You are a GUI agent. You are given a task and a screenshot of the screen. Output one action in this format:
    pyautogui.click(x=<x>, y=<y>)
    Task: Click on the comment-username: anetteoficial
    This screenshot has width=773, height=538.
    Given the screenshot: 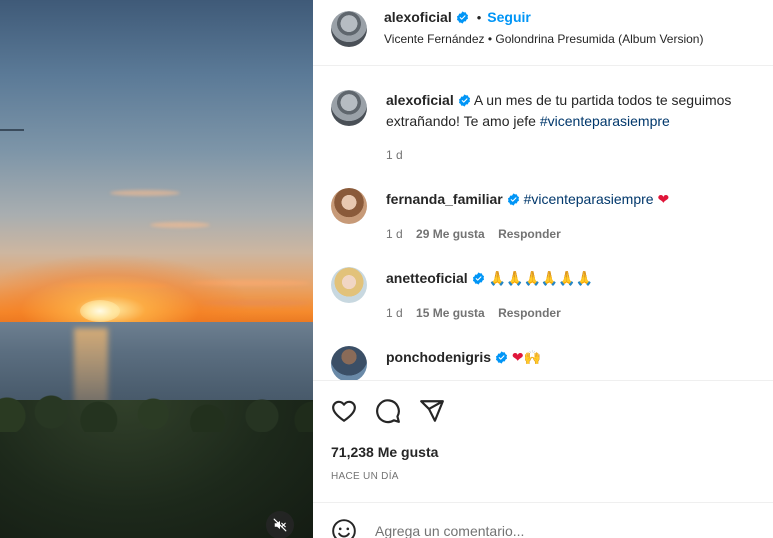 What is the action you would take?
    pyautogui.click(x=427, y=278)
    